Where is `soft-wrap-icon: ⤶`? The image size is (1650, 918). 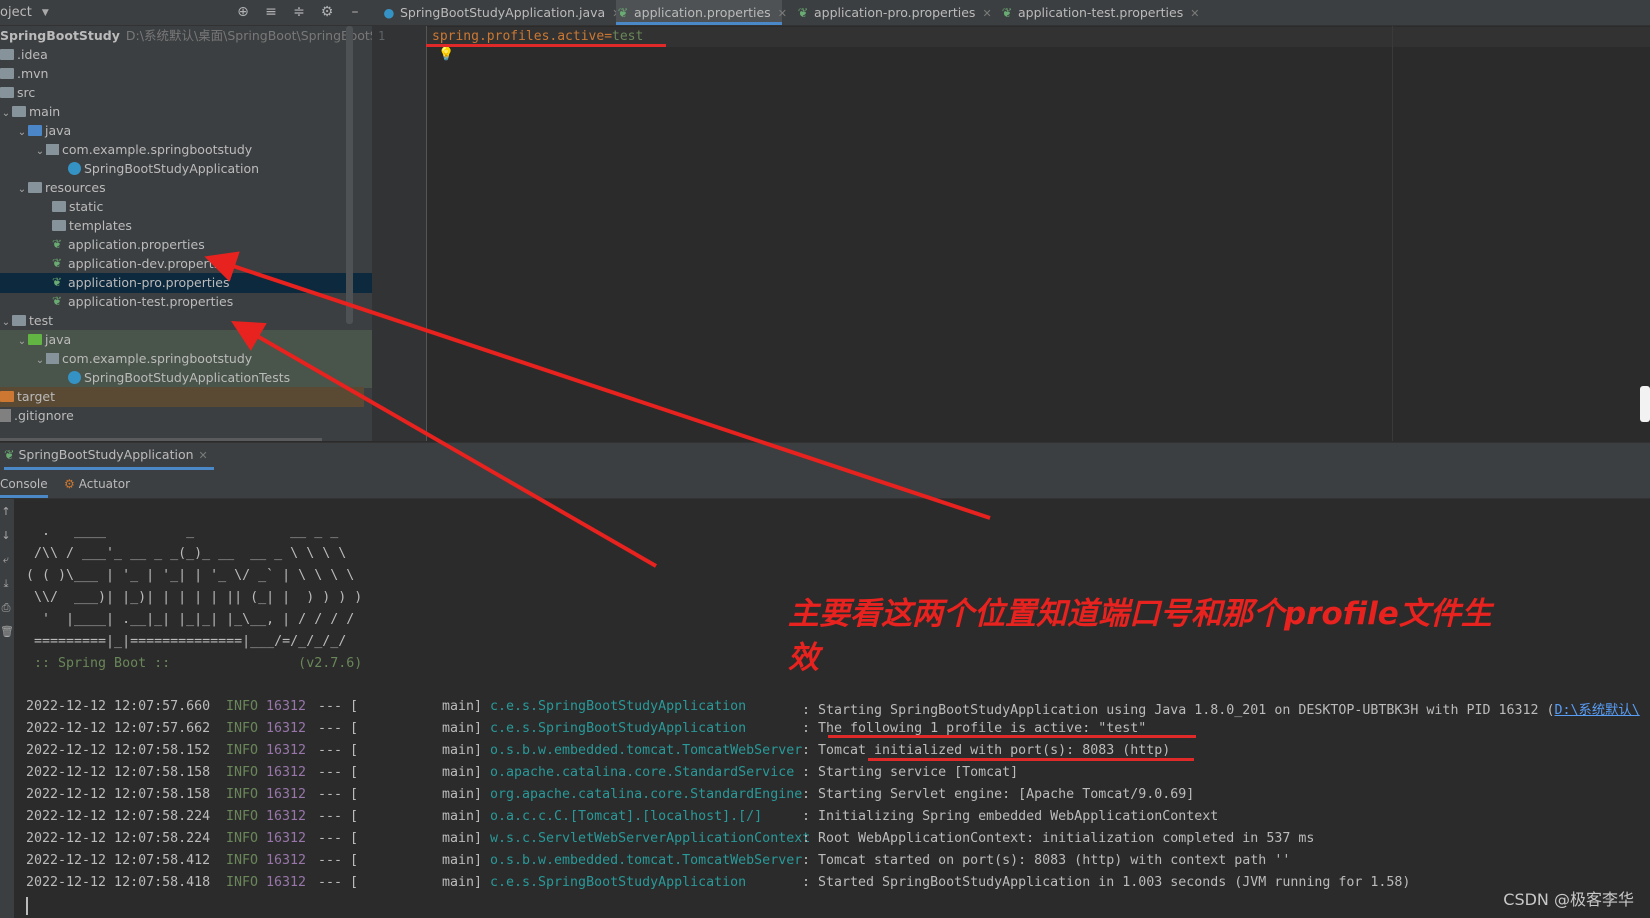
soft-wrap-icon: ⤶ is located at coordinates (6, 560).